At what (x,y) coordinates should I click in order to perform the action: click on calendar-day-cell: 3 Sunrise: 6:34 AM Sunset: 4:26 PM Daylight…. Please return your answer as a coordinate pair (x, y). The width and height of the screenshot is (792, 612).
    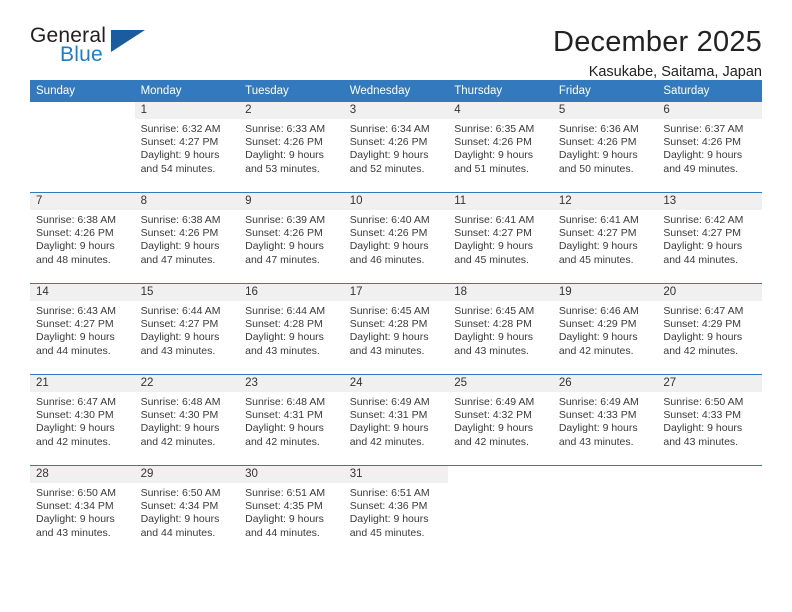
    Looking at the image, I should click on (396, 147).